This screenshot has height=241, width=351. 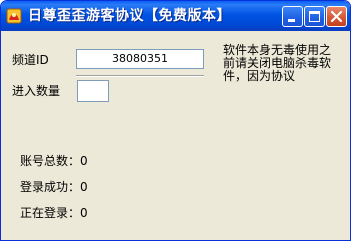 I want to click on separator-line, so click(x=140, y=76).